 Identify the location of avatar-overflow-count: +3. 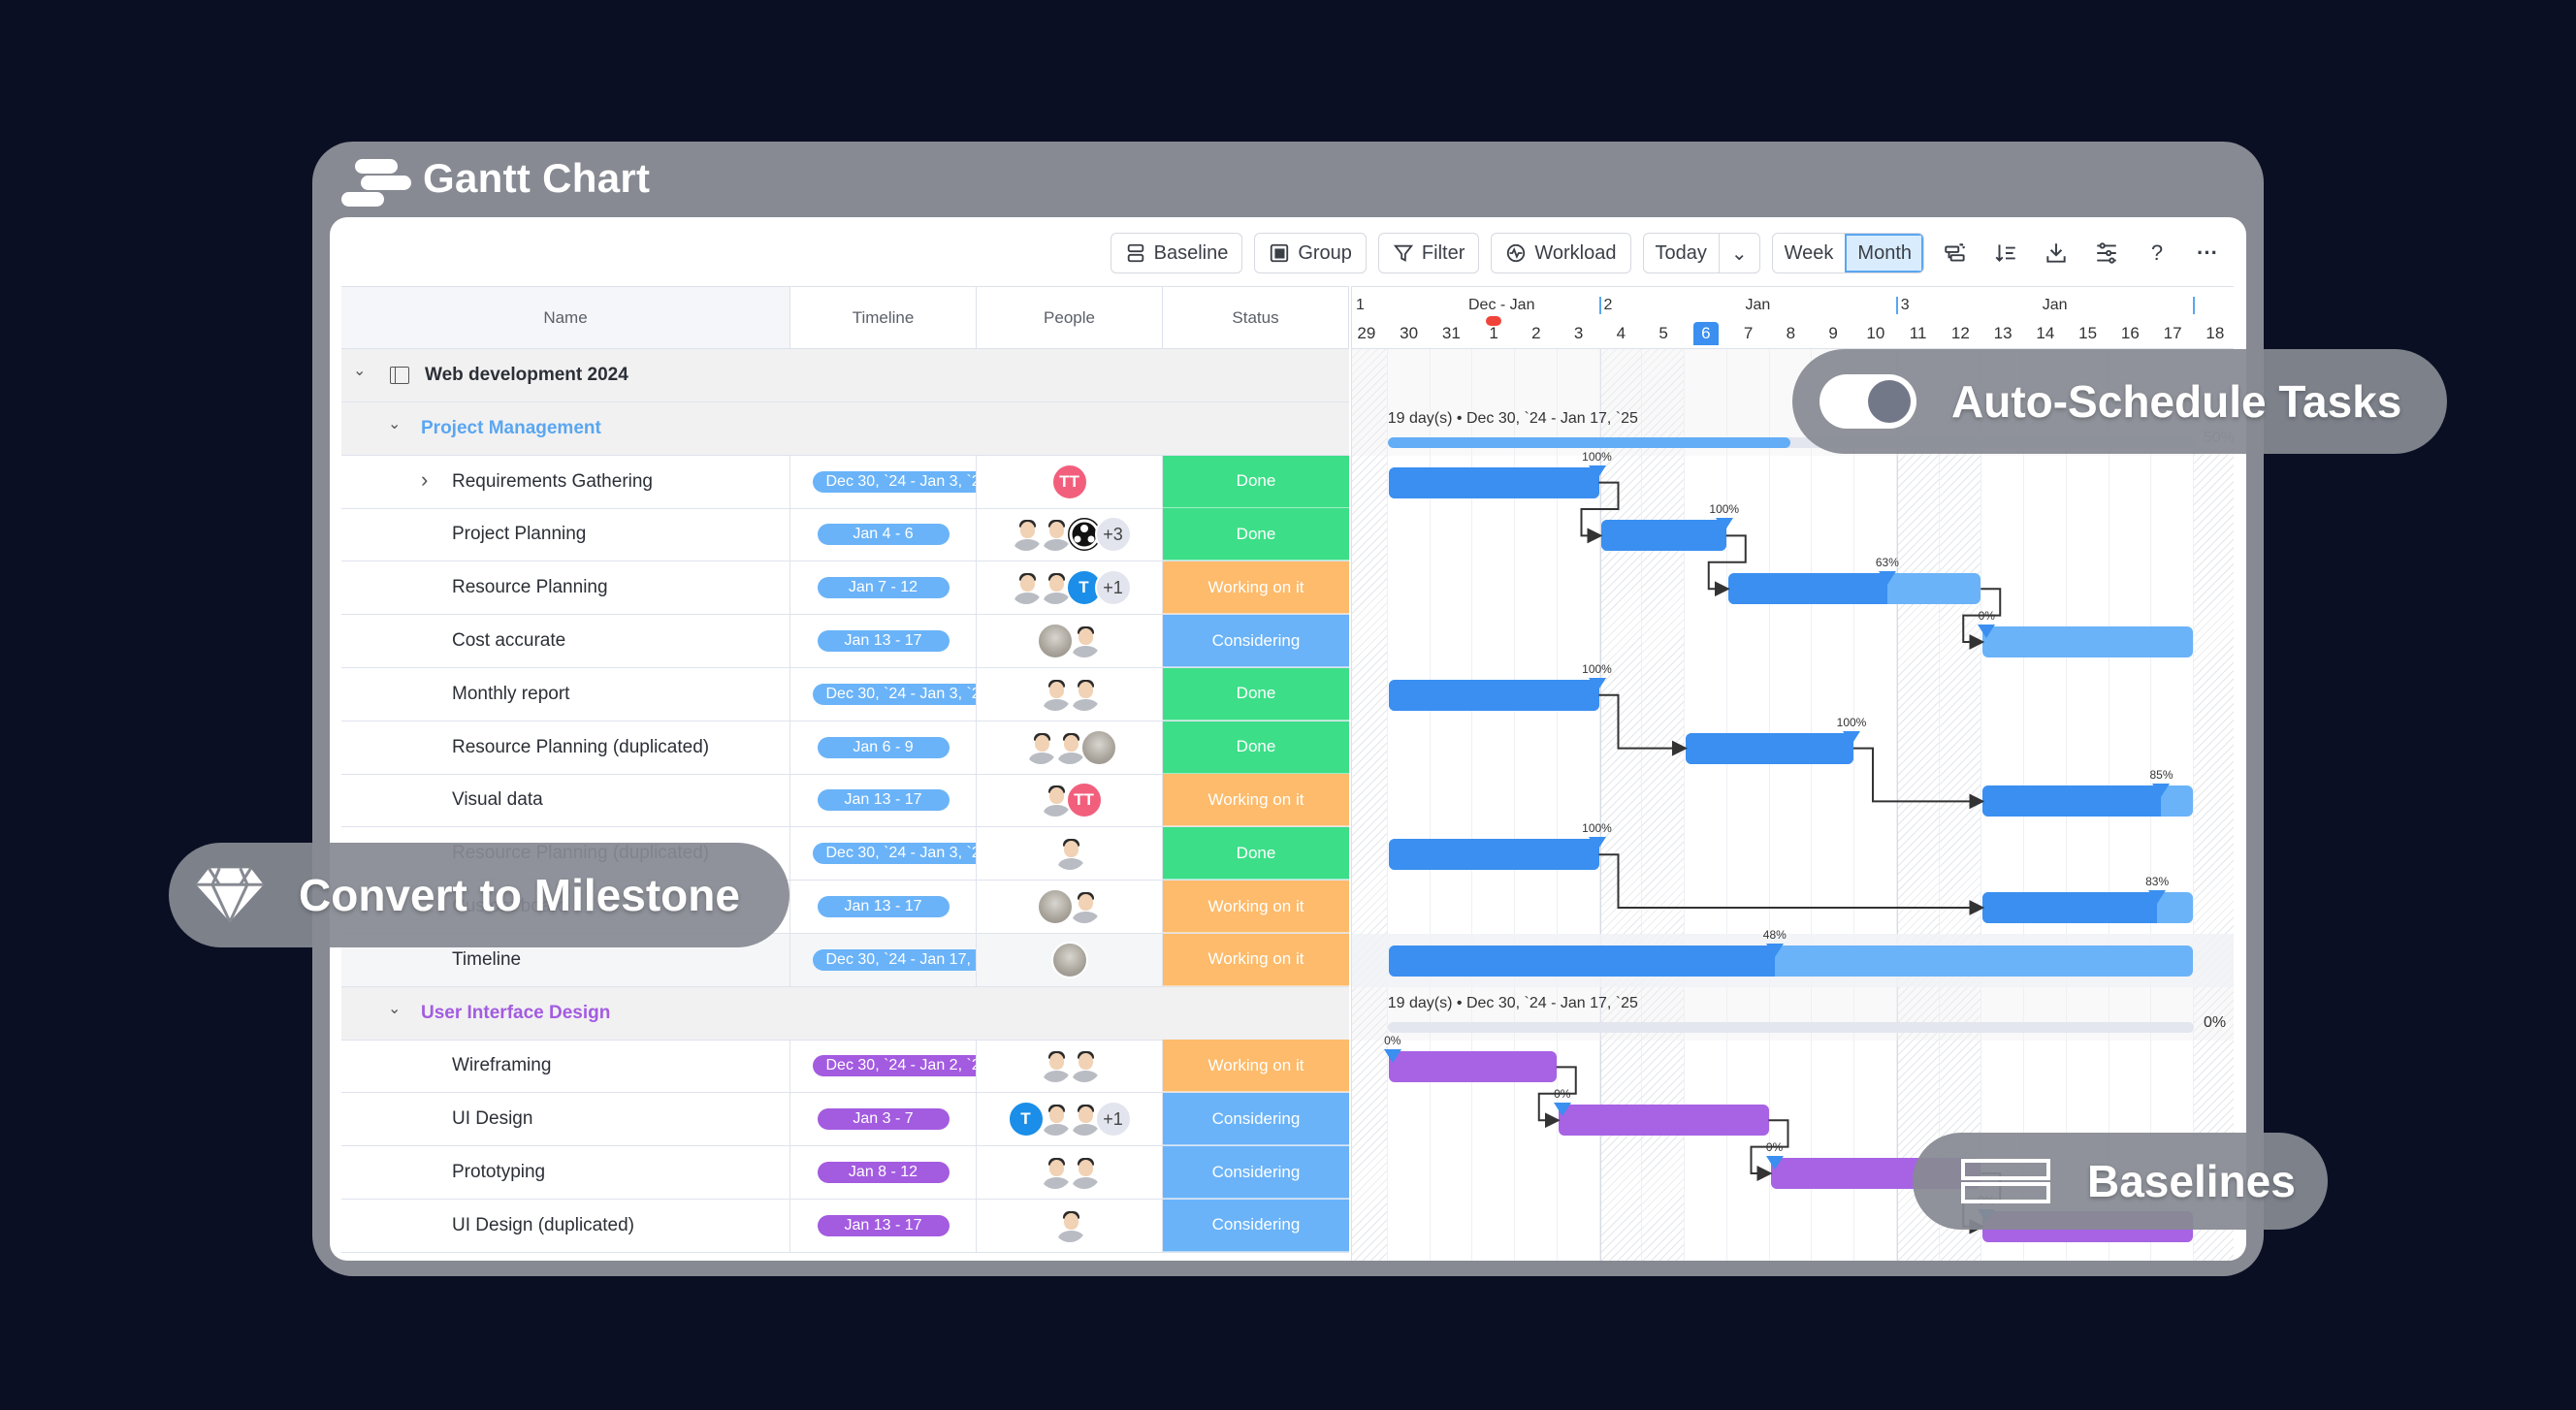
(1113, 535).